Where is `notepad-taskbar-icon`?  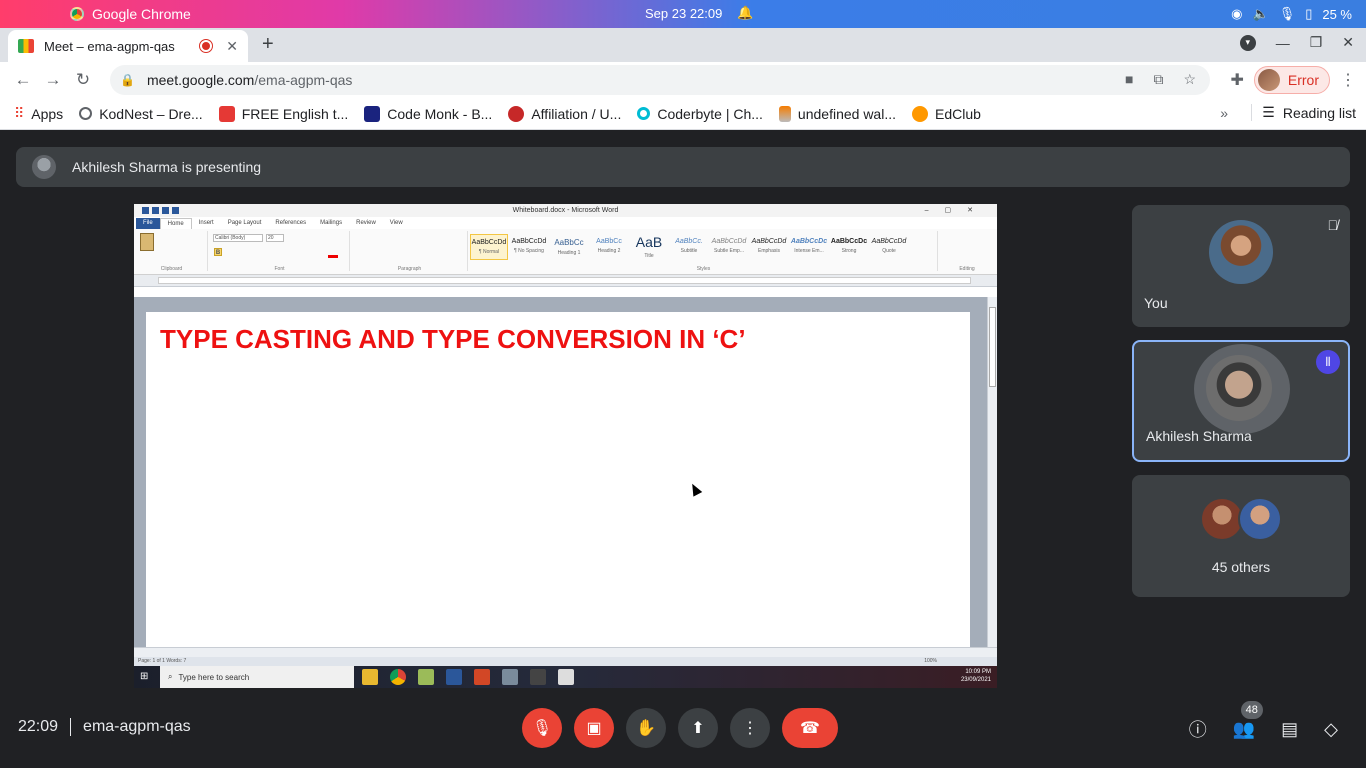 notepad-taskbar-icon is located at coordinates (566, 677).